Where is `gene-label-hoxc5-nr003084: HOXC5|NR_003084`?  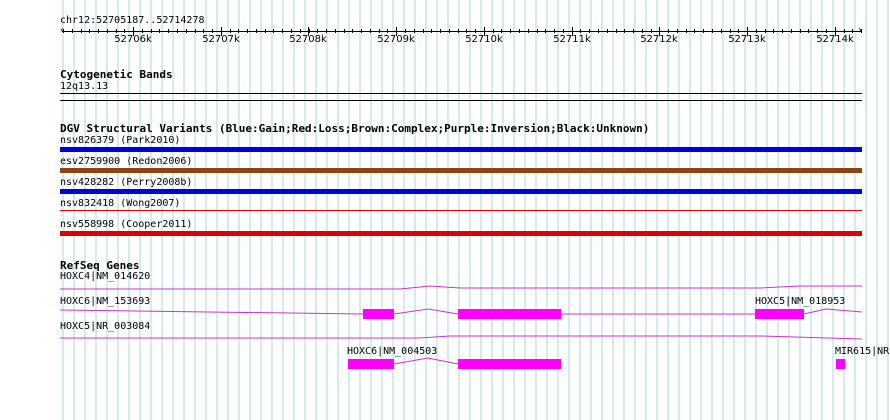
gene-label-hoxc5-nr003084: HOXC5|NR_003084 is located at coordinates (105, 327).